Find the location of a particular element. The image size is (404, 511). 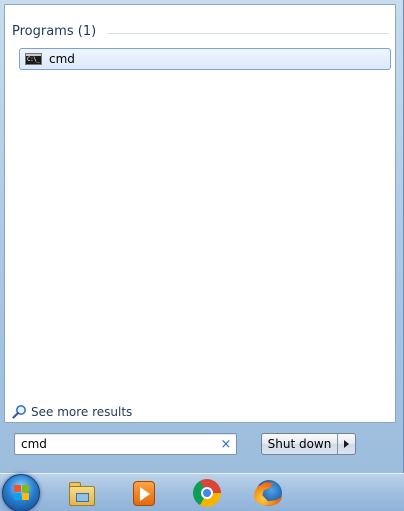

windows-orb-icon is located at coordinates (22, 493).